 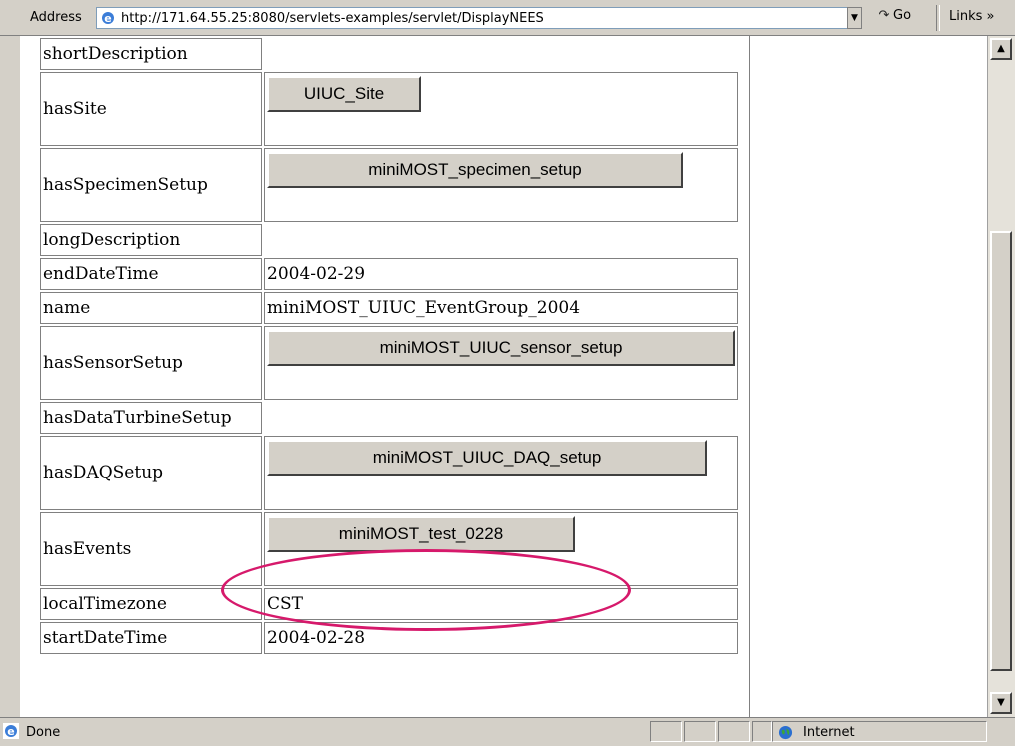 What do you see at coordinates (151, 549) in the screenshot?
I see `property-key: hasEvents` at bounding box center [151, 549].